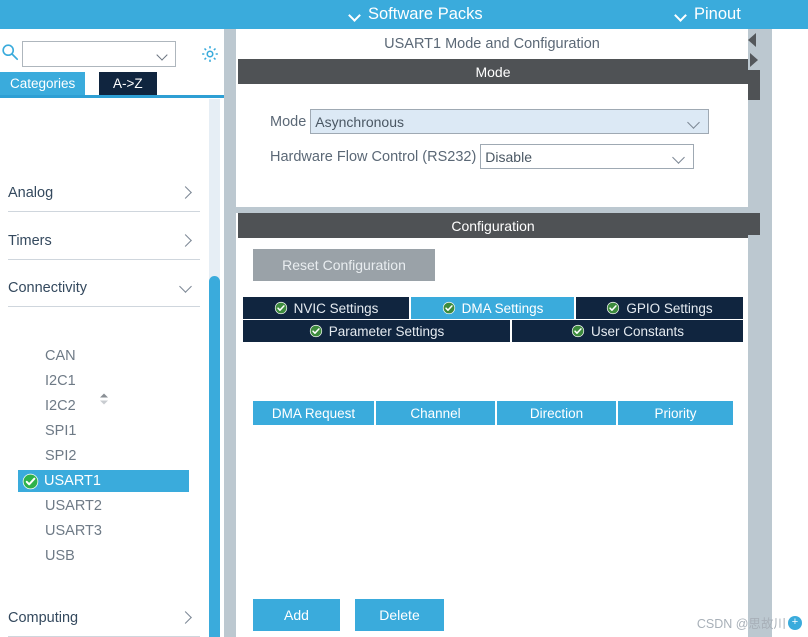 This screenshot has width=808, height=637. Describe the element at coordinates (60, 406) in the screenshot. I see `sidebar-item-i2c2-label: I2C2` at that location.